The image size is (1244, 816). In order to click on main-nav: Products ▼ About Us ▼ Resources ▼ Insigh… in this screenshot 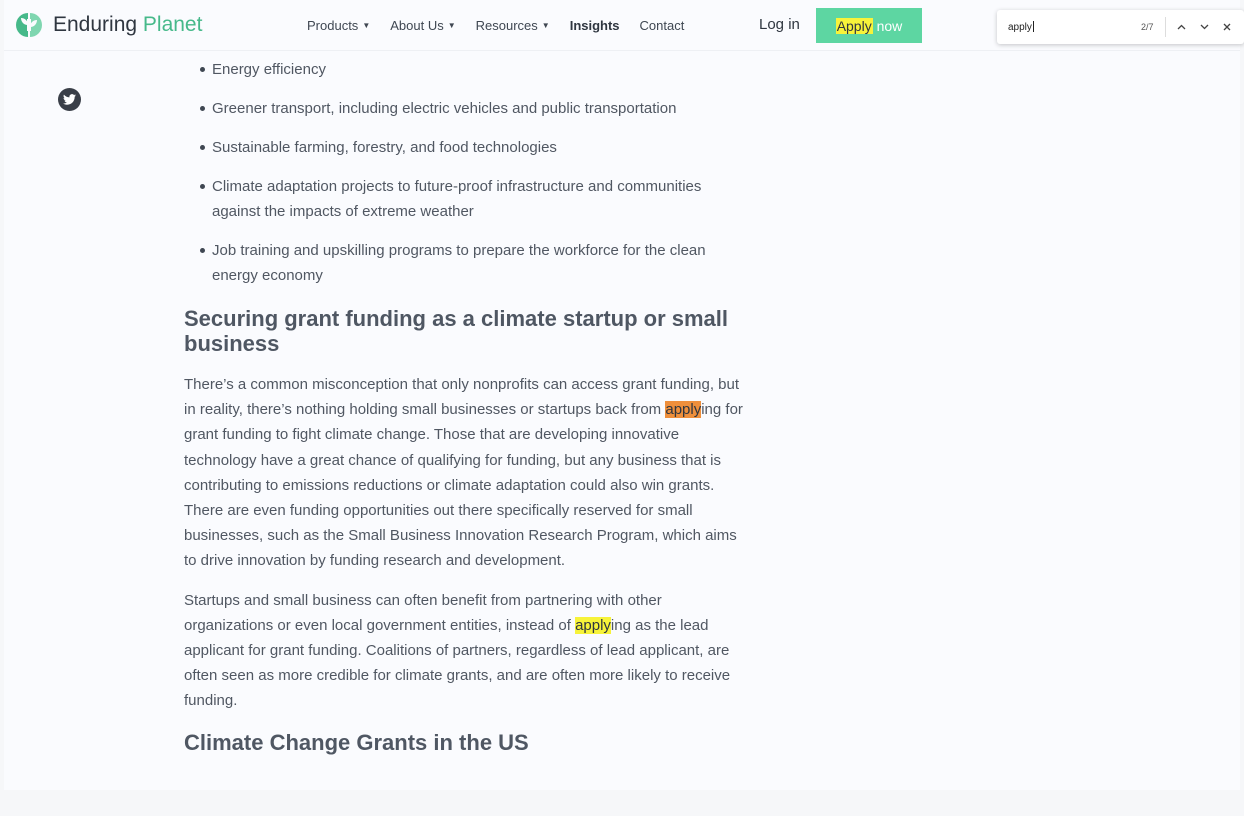, I will do `click(505, 25)`.